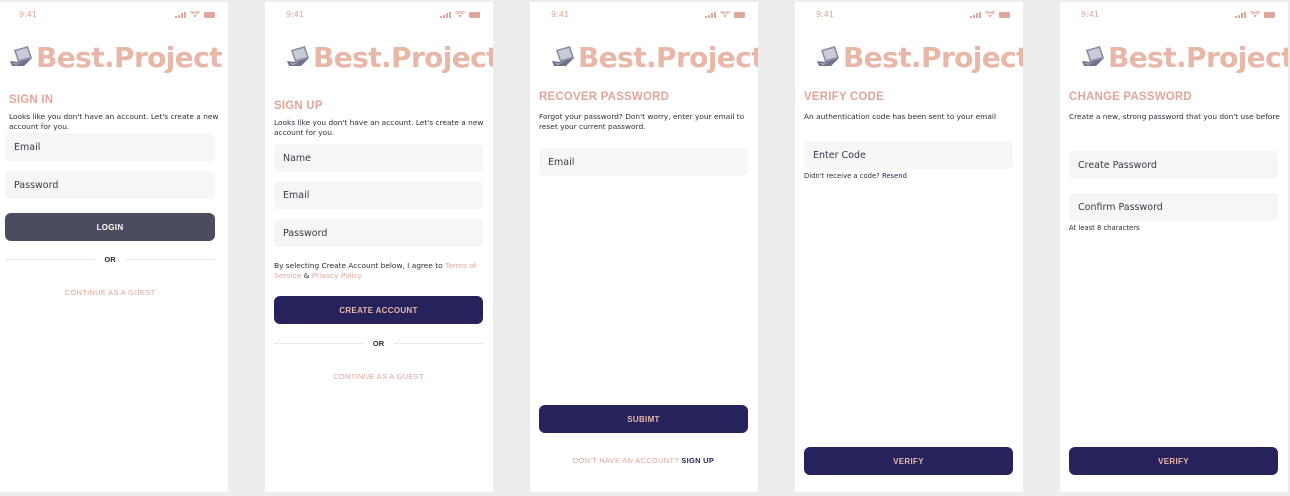 The width and height of the screenshot is (1290, 496). I want to click on login-button: LOGIN, so click(110, 227).